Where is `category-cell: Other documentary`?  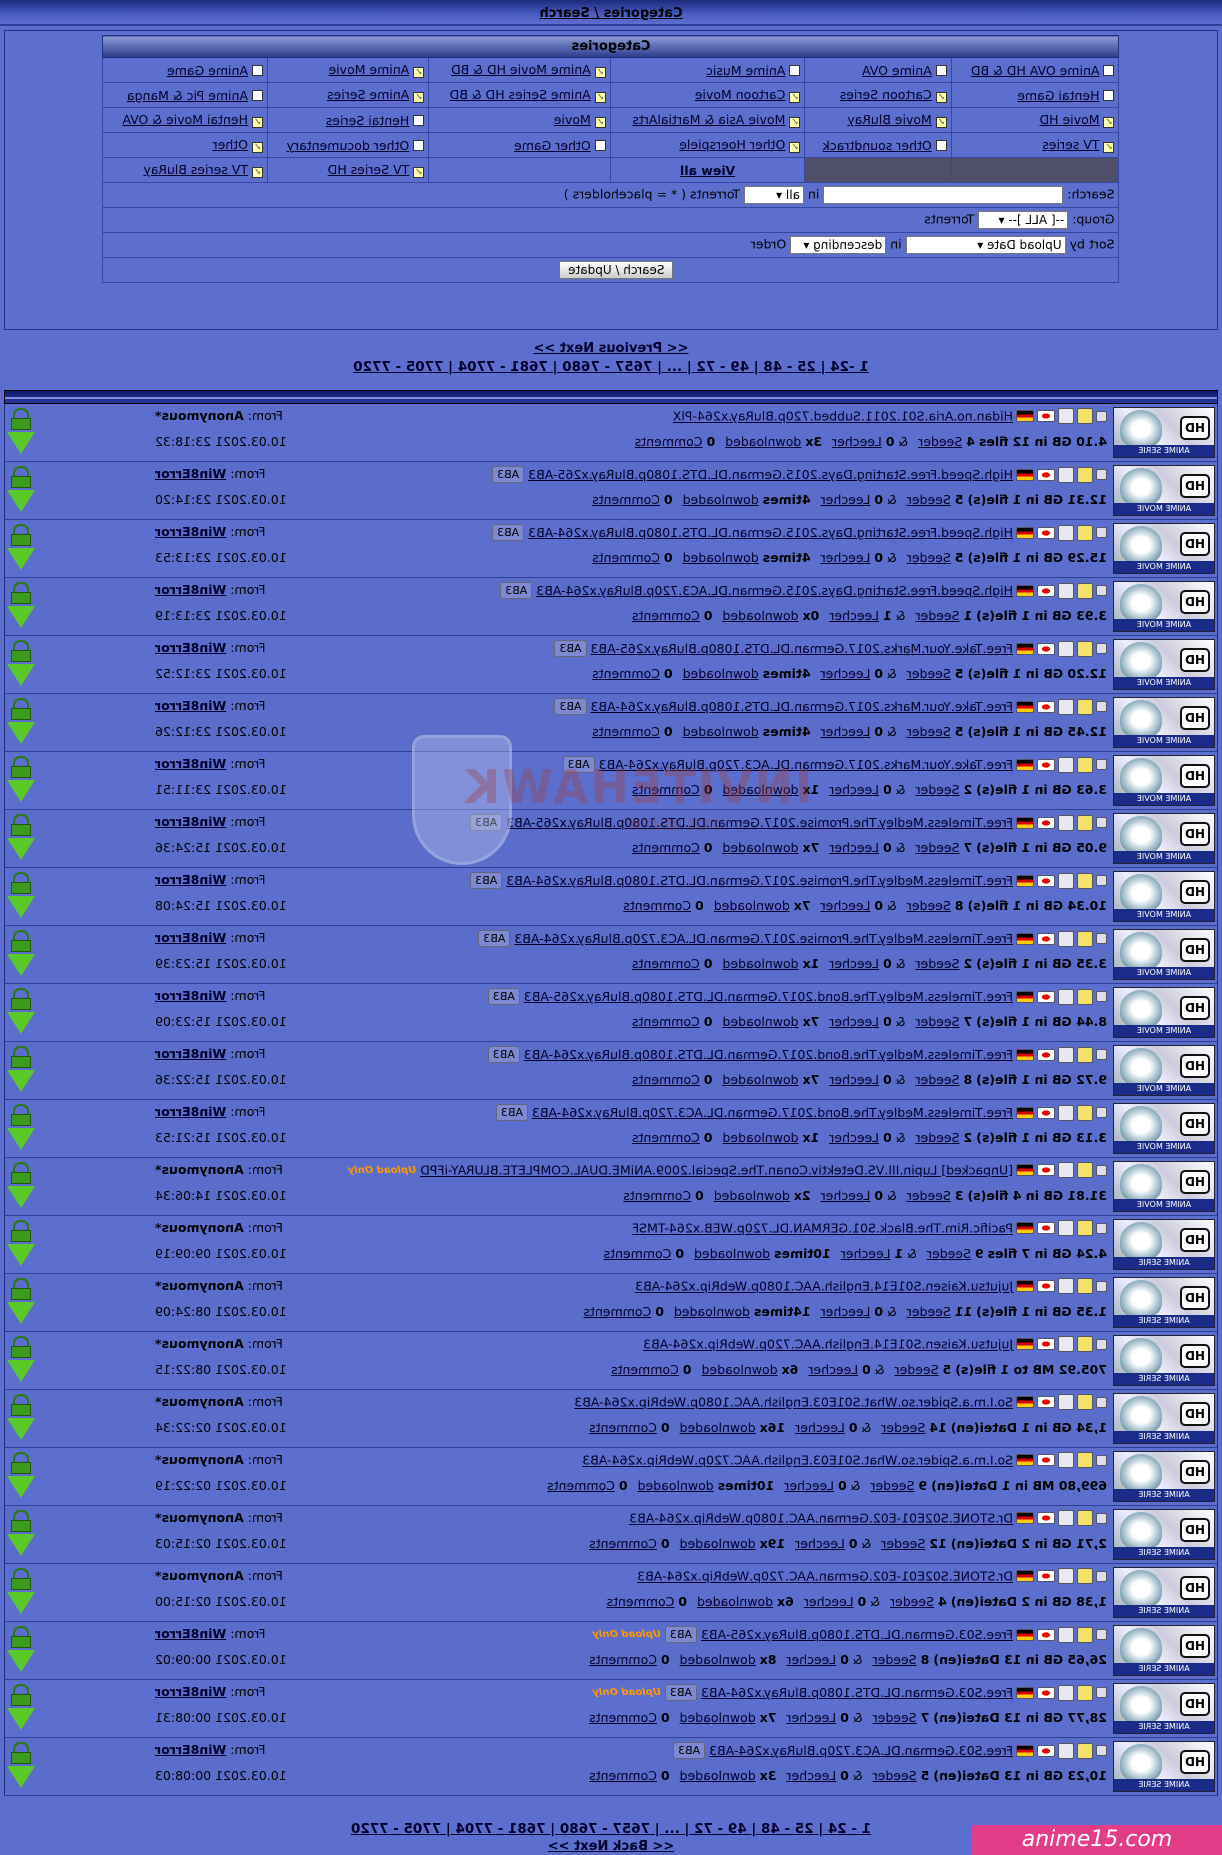 category-cell: Other documentary is located at coordinates (348, 145).